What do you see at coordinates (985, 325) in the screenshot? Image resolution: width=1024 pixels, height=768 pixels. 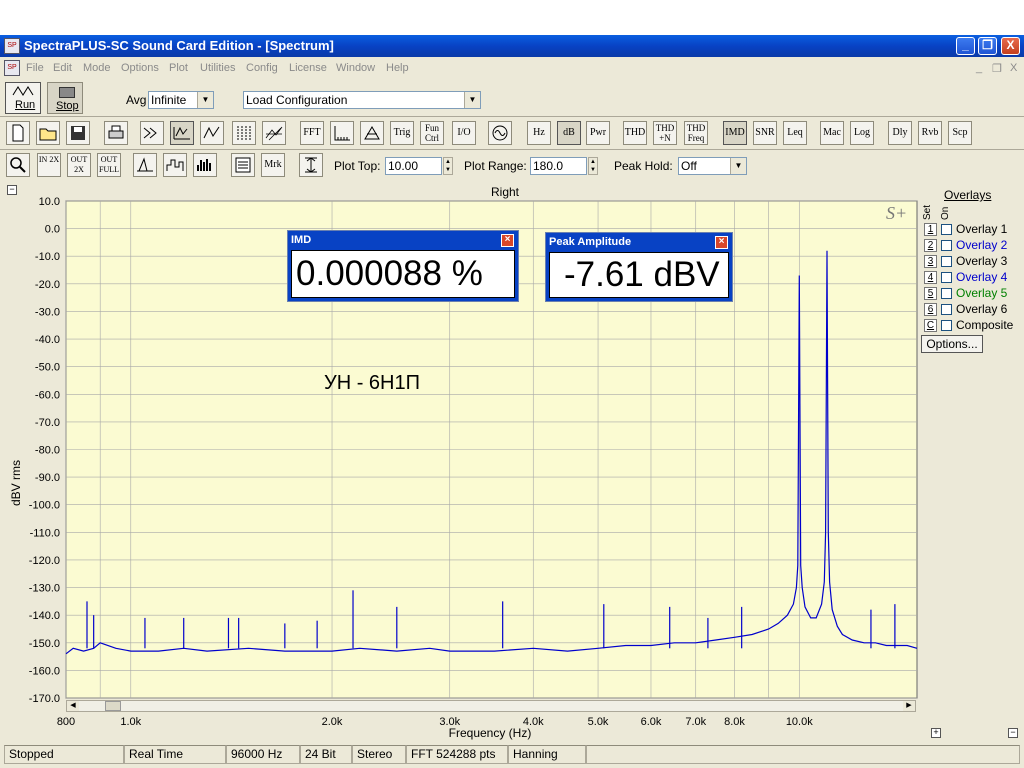 I see `overlay-label: Composite` at bounding box center [985, 325].